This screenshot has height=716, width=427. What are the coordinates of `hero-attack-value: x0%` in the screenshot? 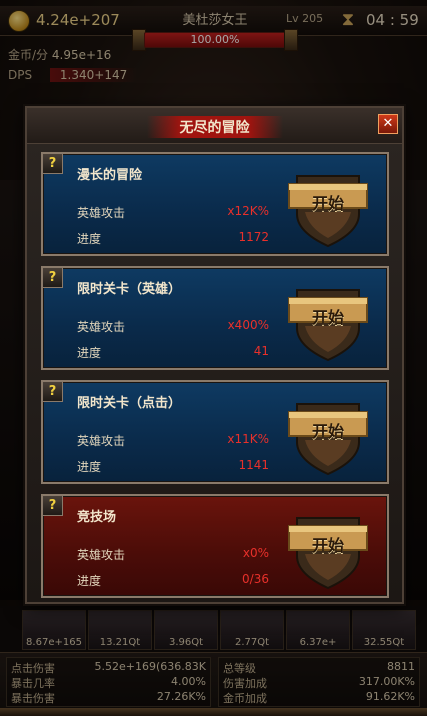 It's located at (255, 553).